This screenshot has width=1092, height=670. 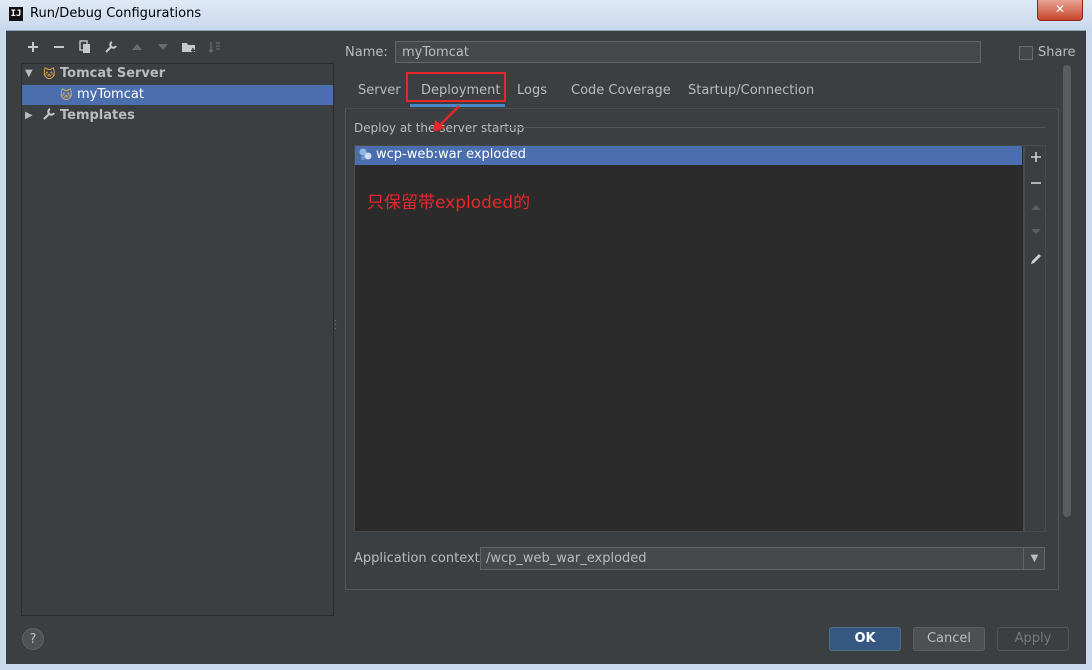 What do you see at coordinates (1034, 558) in the screenshot?
I see `chevron-down-icon: ▼` at bounding box center [1034, 558].